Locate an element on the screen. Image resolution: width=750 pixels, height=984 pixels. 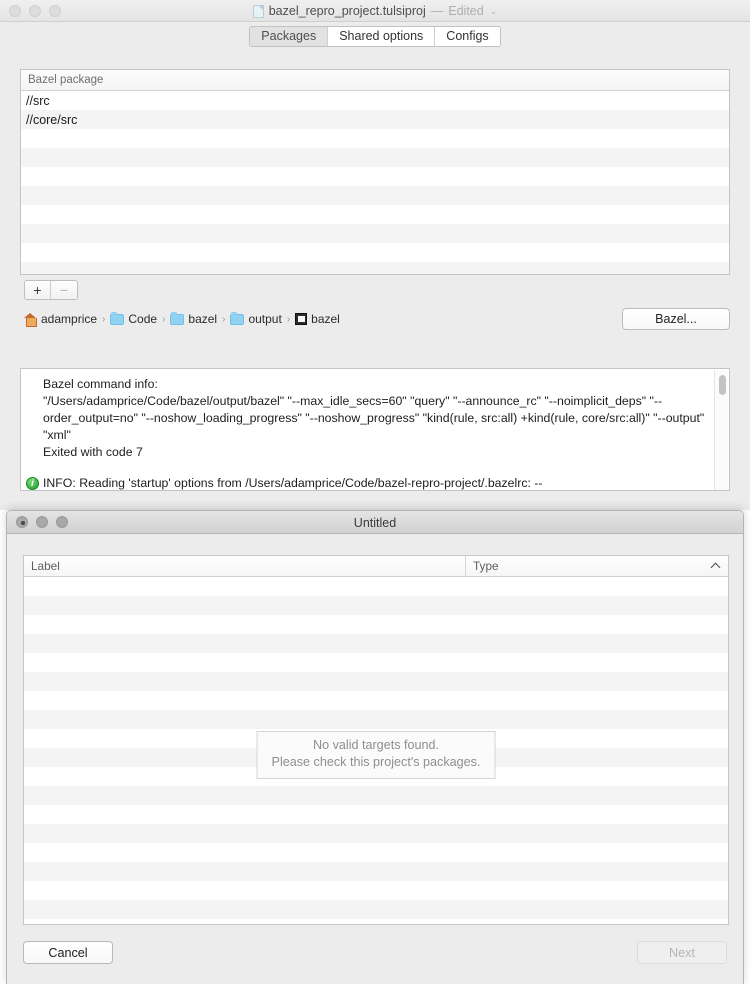
tab-configs: Configs is located at coordinates (467, 36).